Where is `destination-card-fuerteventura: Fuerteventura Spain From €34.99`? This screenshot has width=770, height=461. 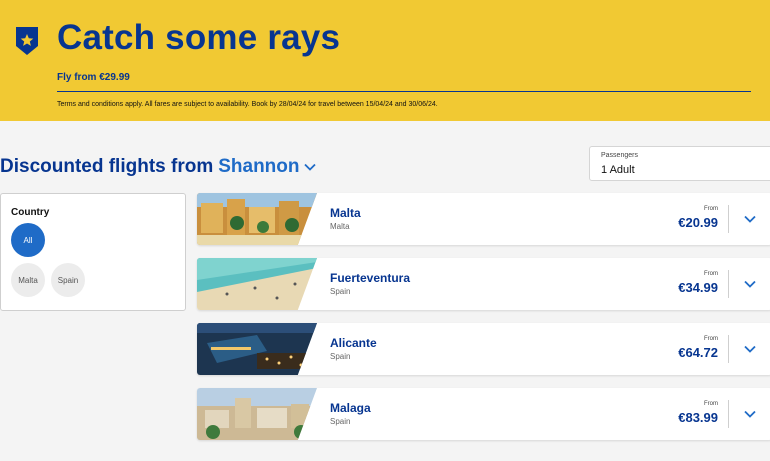
destination-card-fuerteventura: Fuerteventura Spain From €34.99 is located at coordinates (483, 284).